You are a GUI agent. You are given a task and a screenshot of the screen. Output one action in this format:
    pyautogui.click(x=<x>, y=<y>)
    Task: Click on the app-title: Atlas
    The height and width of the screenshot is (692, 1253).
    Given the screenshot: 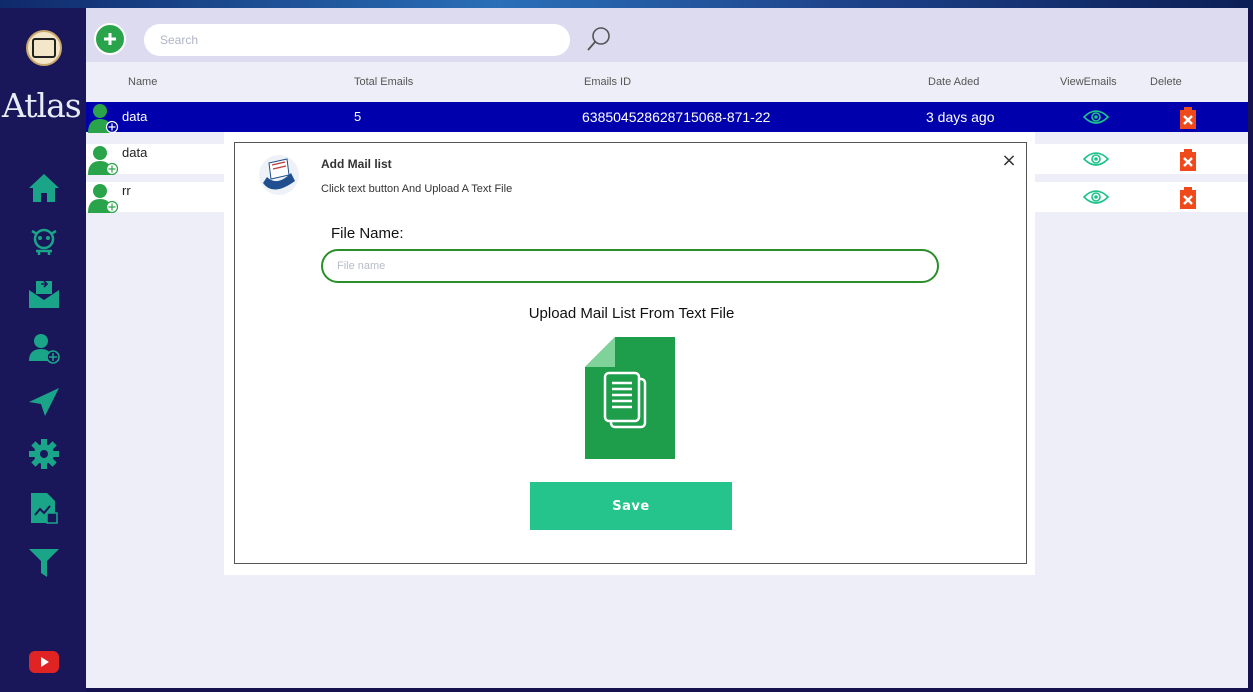 What is the action you would take?
    pyautogui.click(x=42, y=105)
    